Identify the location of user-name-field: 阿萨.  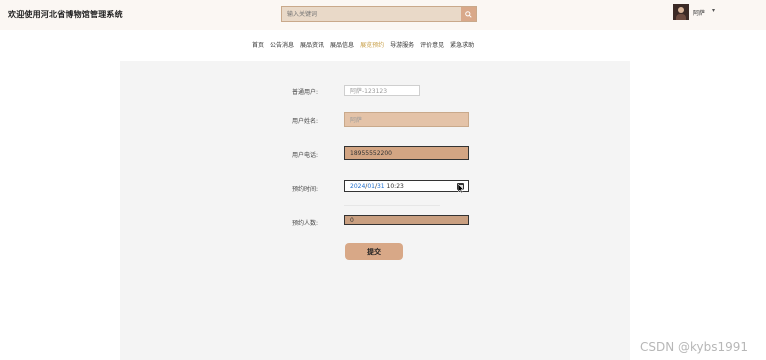
(406, 119).